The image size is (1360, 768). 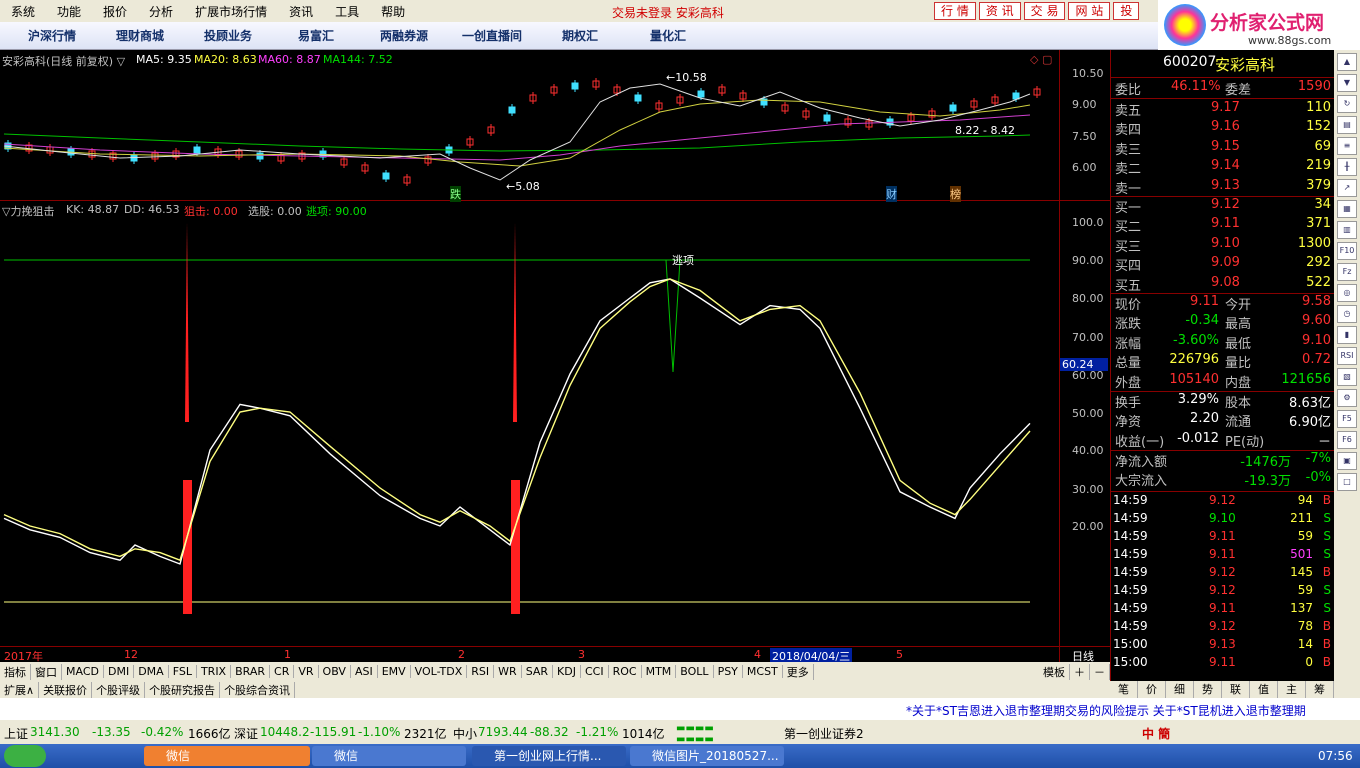 I want to click on trade-button: 交 易, so click(x=1044, y=11).